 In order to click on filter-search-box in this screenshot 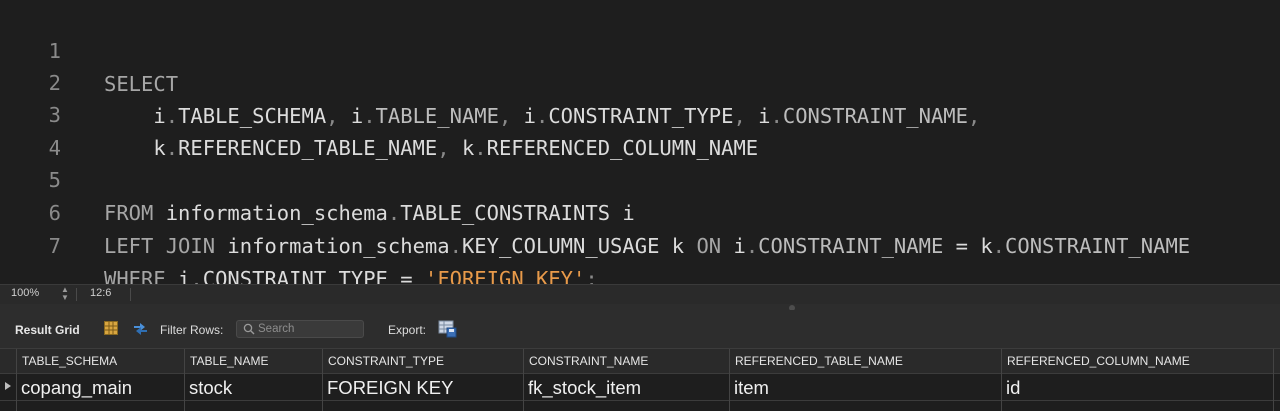, I will do `click(300, 329)`.